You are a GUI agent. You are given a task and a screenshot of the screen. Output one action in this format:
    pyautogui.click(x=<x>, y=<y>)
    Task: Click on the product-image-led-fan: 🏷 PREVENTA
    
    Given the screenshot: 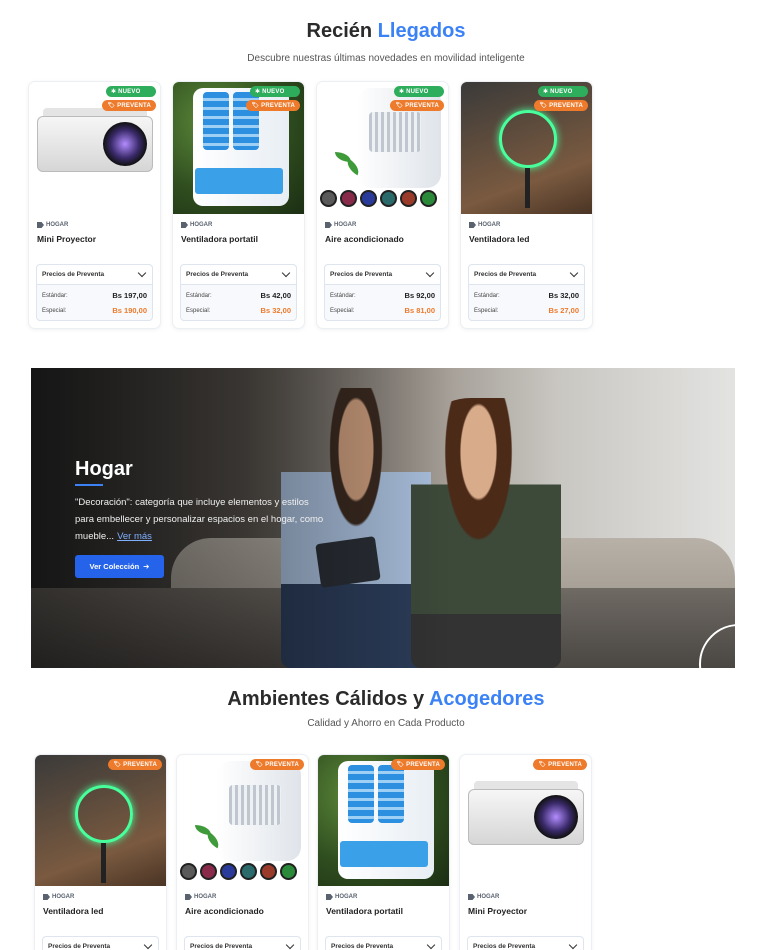 What is the action you would take?
    pyautogui.click(x=100, y=820)
    